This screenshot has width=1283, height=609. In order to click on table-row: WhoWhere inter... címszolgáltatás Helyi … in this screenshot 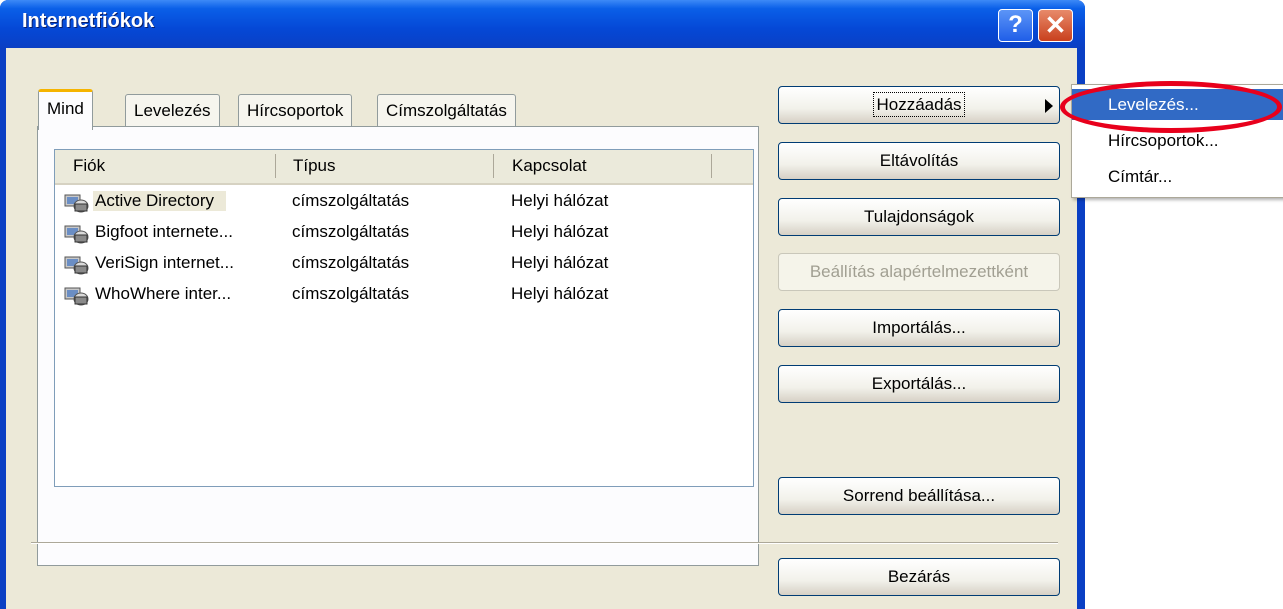, I will do `click(404, 295)`.